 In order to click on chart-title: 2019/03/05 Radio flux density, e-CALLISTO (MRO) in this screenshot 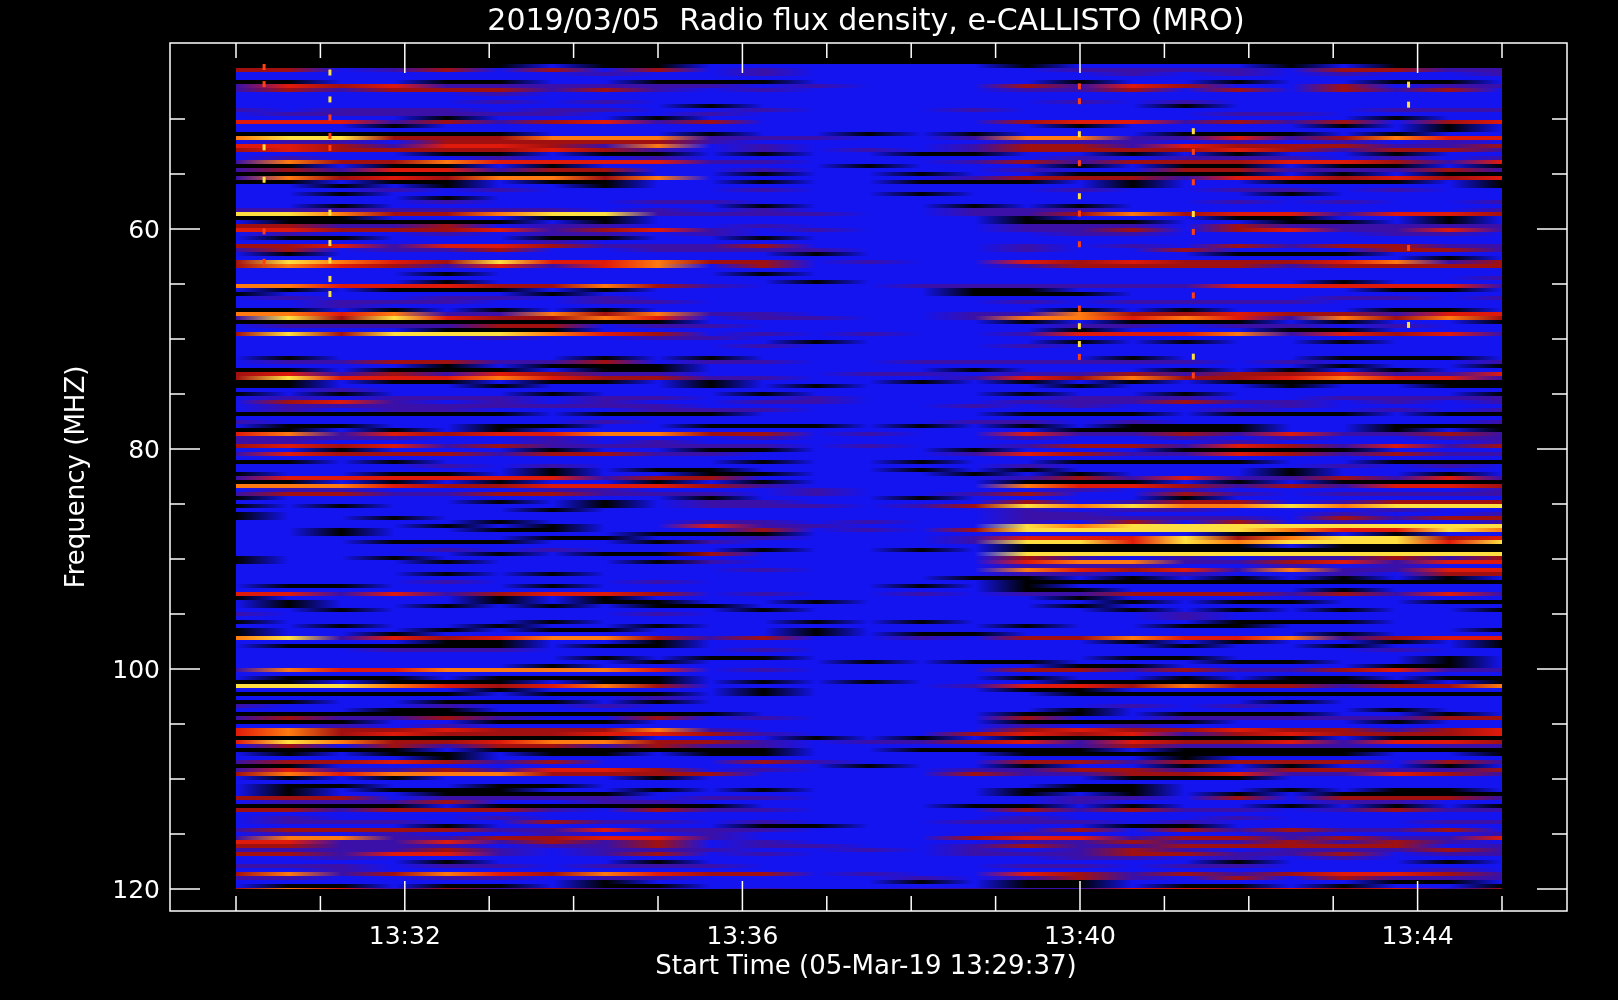, I will do `click(866, 19)`.